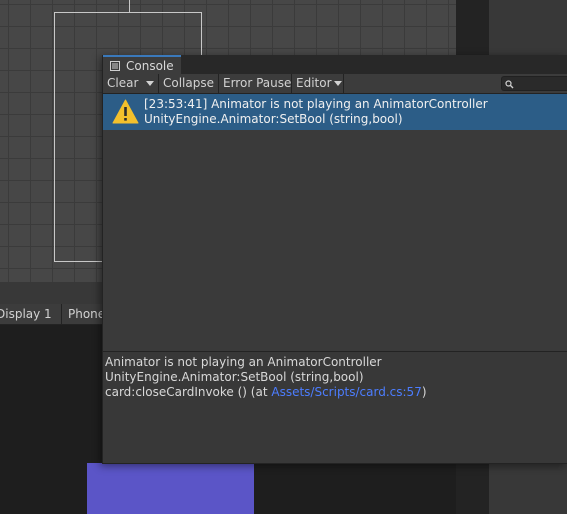 This screenshot has width=567, height=514. I want to click on console-icon, so click(115, 65).